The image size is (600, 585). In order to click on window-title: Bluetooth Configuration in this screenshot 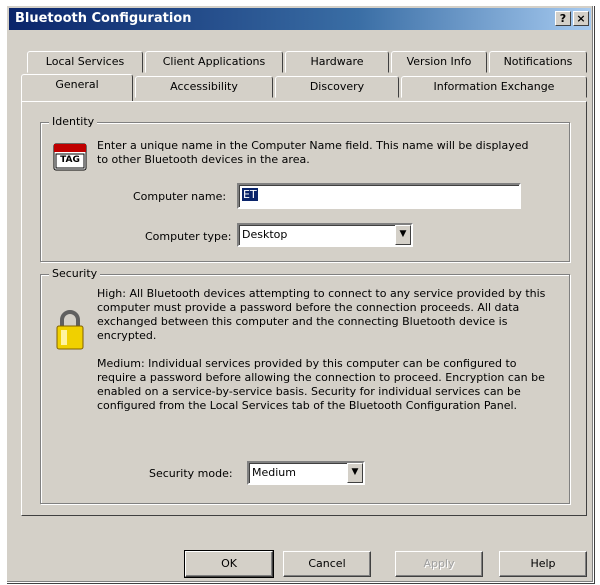, I will do `click(103, 18)`.